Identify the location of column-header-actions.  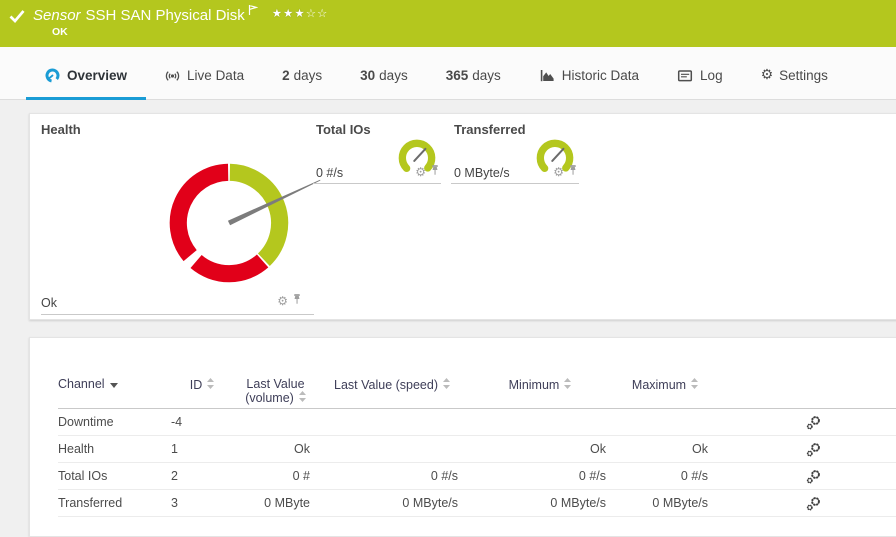
(806, 373).